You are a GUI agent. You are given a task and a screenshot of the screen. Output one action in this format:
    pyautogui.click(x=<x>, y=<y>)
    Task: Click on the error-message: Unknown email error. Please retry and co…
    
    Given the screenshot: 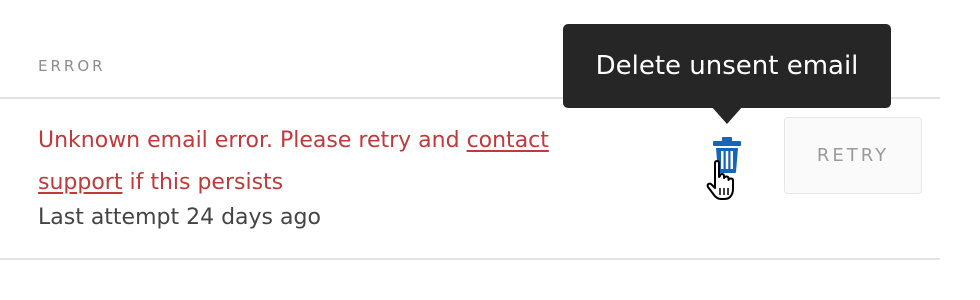 What is the action you would take?
    pyautogui.click(x=298, y=162)
    